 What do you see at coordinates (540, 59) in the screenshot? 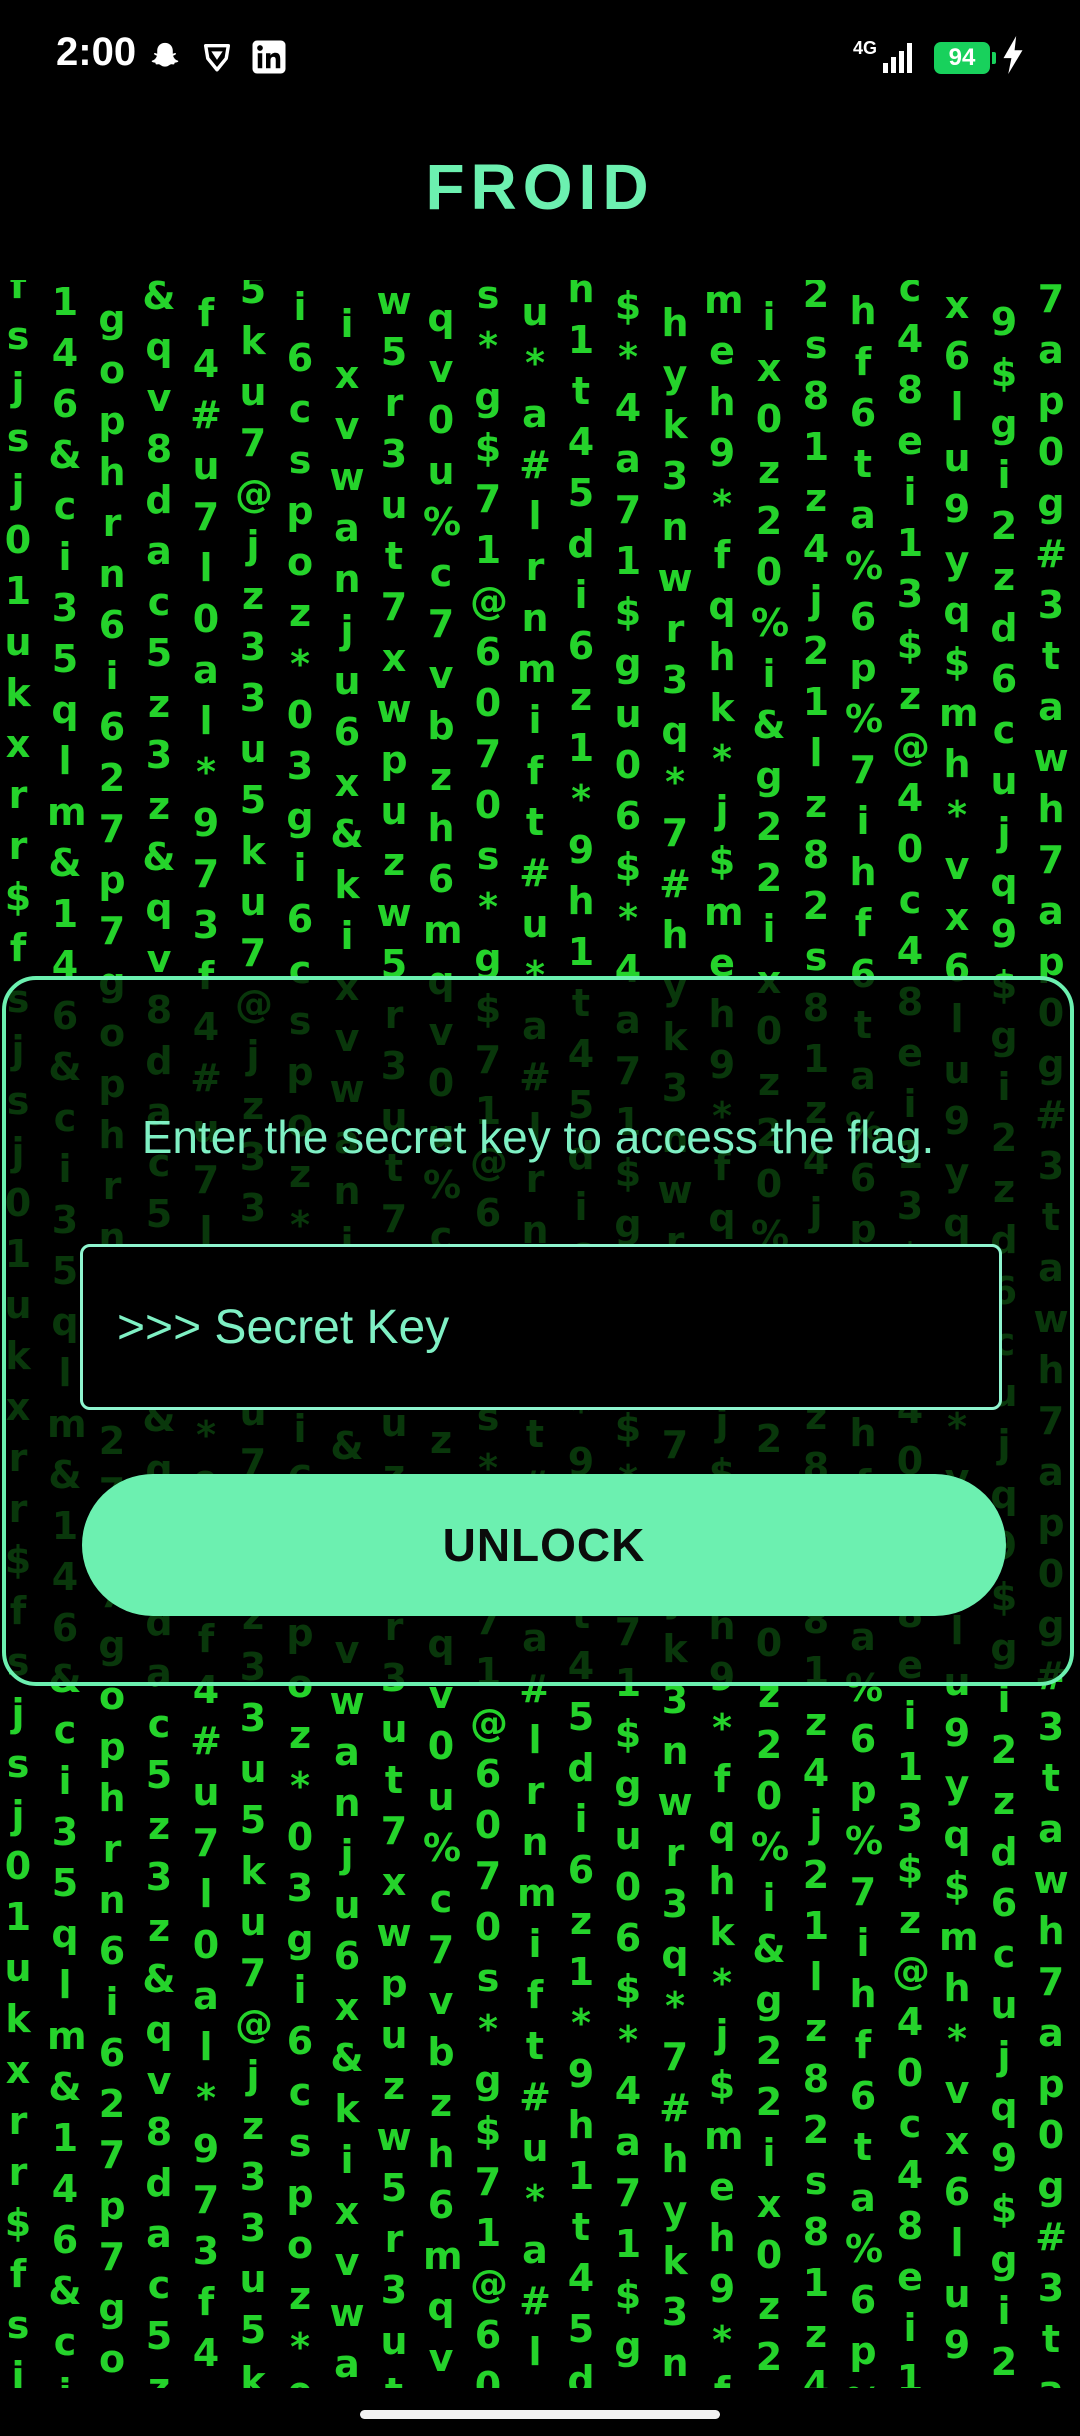
I see `status-bar: 2:00 4G 94` at bounding box center [540, 59].